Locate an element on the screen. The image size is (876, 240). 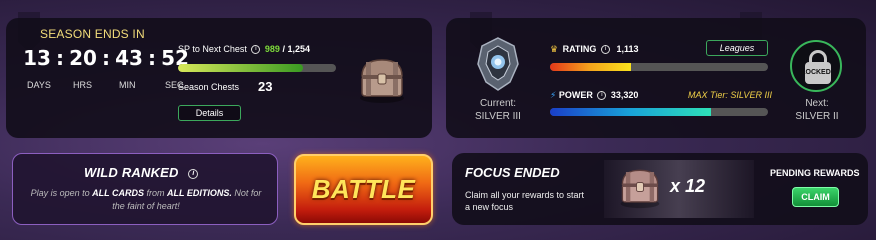
timer-label-days: DAYS is located at coordinates (39, 85).